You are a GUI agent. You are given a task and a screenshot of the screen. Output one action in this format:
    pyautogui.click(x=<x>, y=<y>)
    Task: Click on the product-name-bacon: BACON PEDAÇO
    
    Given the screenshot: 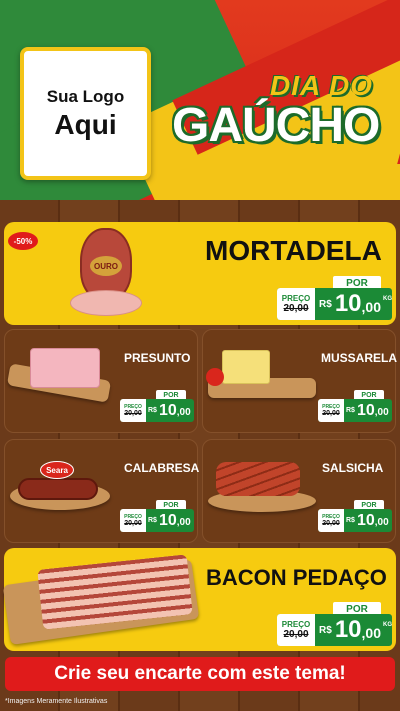 What is the action you would take?
    pyautogui.click(x=296, y=577)
    